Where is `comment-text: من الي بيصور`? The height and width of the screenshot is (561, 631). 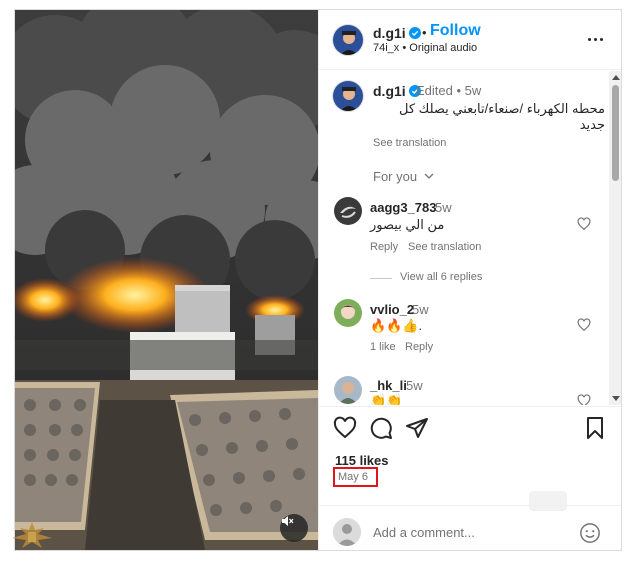
comment-text: من الي بيصور is located at coordinates (407, 224).